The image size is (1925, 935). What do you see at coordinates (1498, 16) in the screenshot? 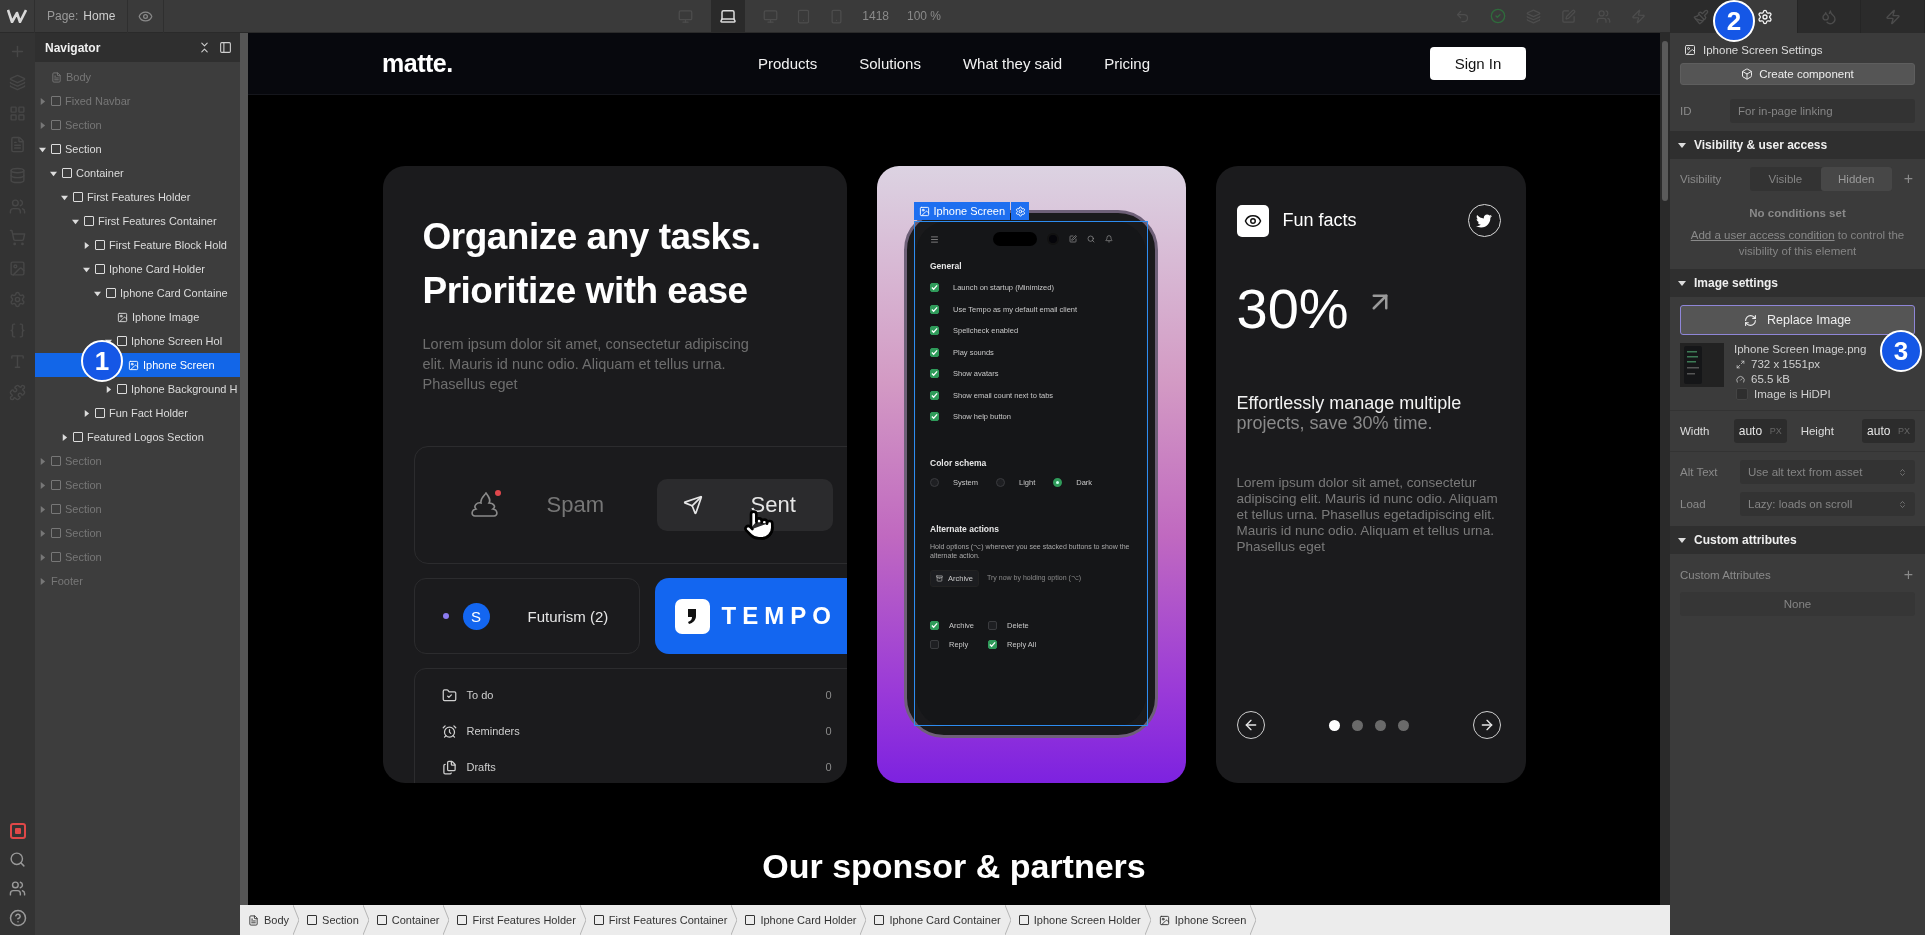
I see `check-circle-icon` at bounding box center [1498, 16].